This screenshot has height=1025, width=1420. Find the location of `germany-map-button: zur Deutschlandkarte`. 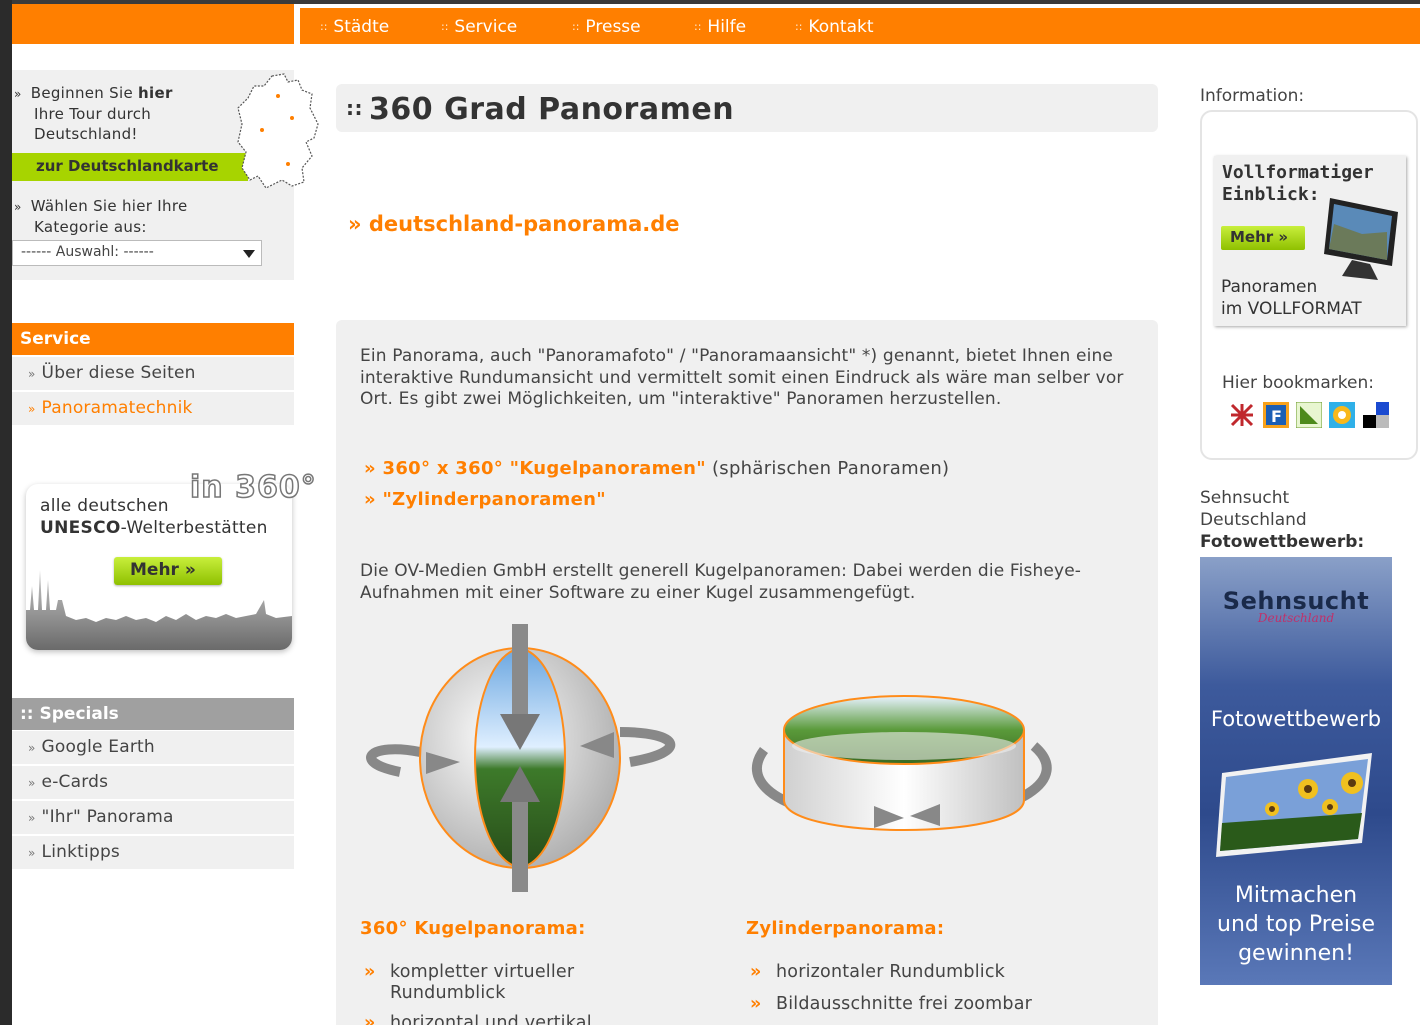

germany-map-button: zur Deutschlandkarte is located at coordinates (130, 167).